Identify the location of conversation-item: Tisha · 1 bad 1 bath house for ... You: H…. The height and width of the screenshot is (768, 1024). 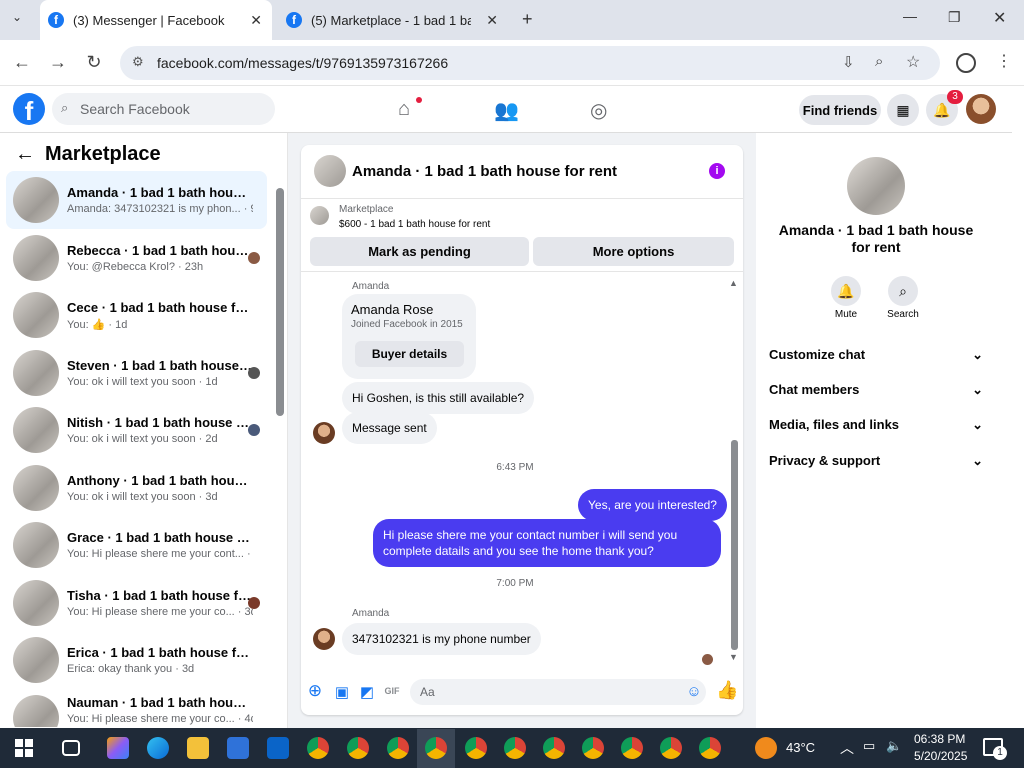
(136, 603).